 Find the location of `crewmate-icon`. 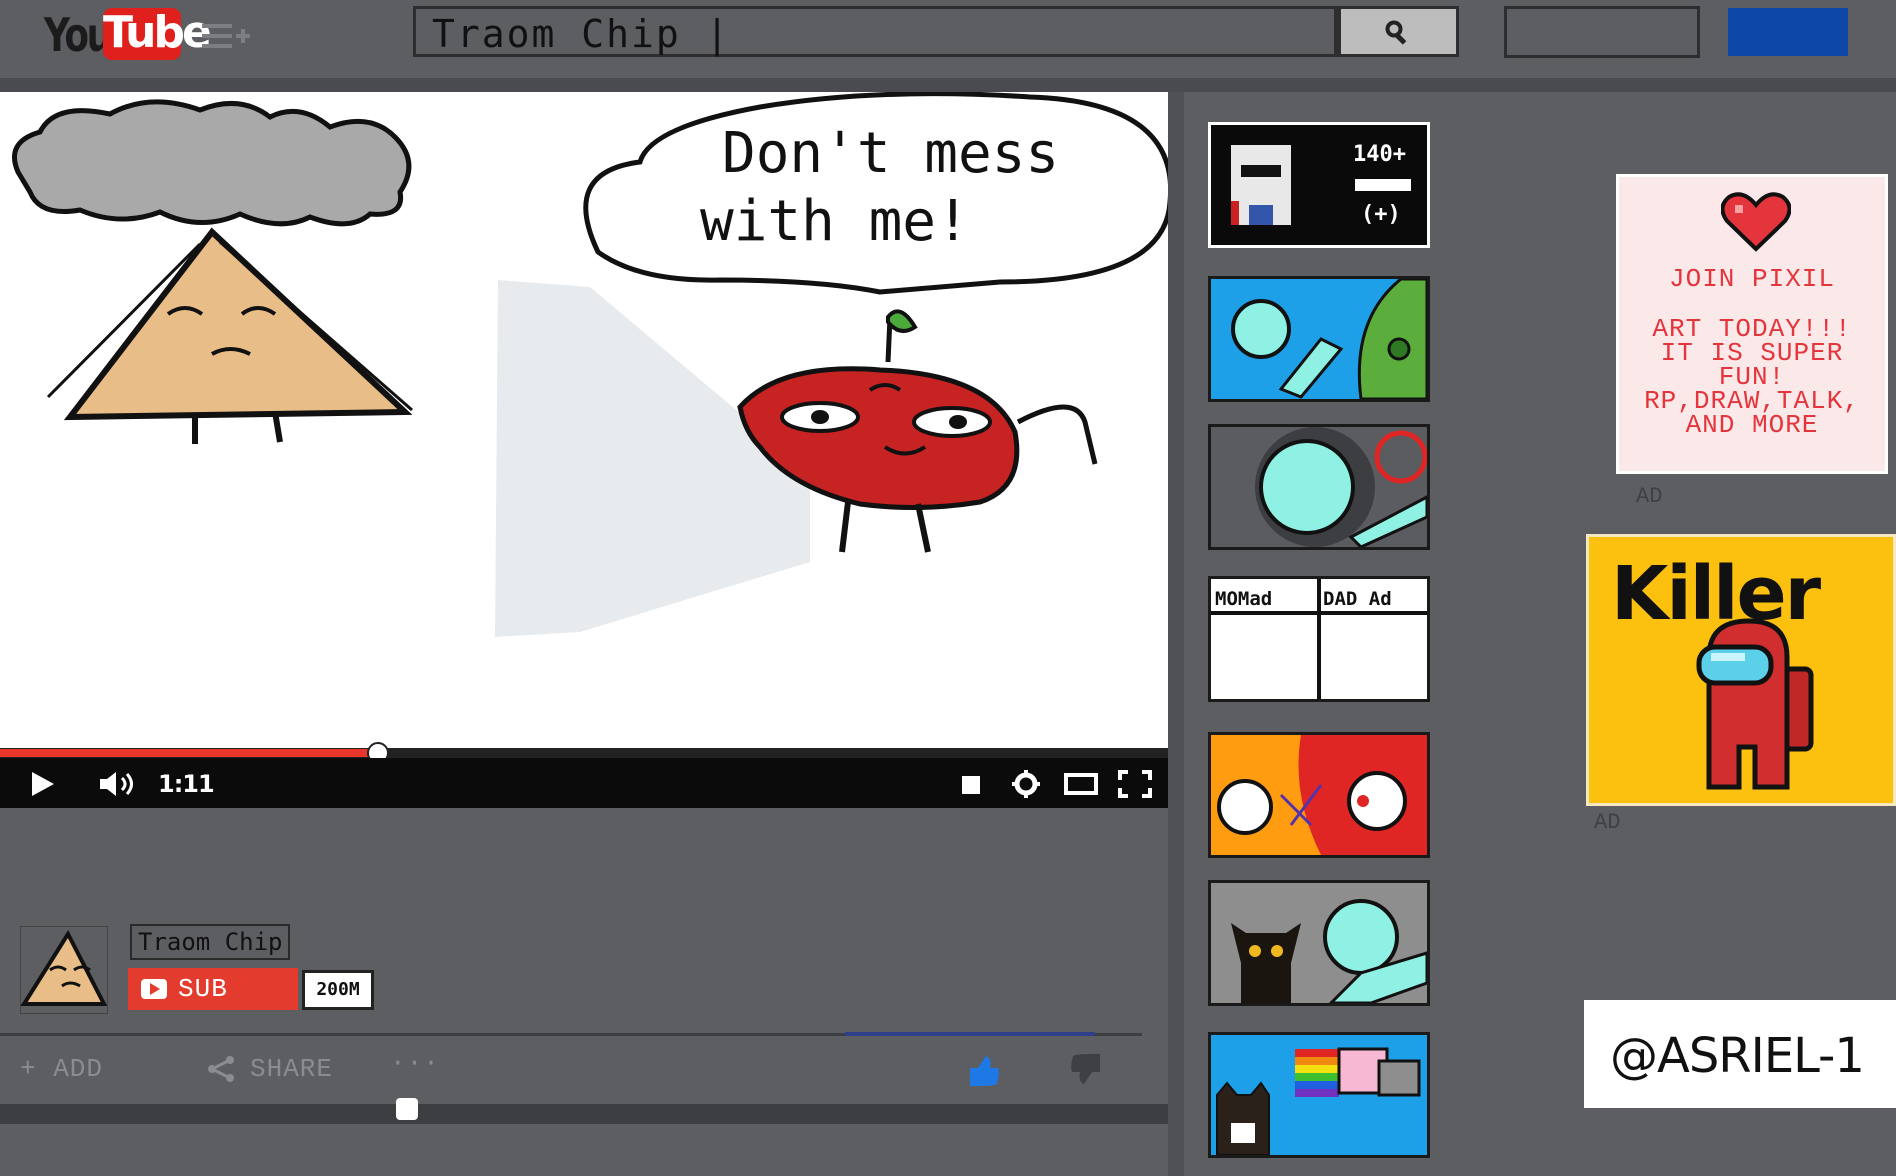

crewmate-icon is located at coordinates (1755, 704).